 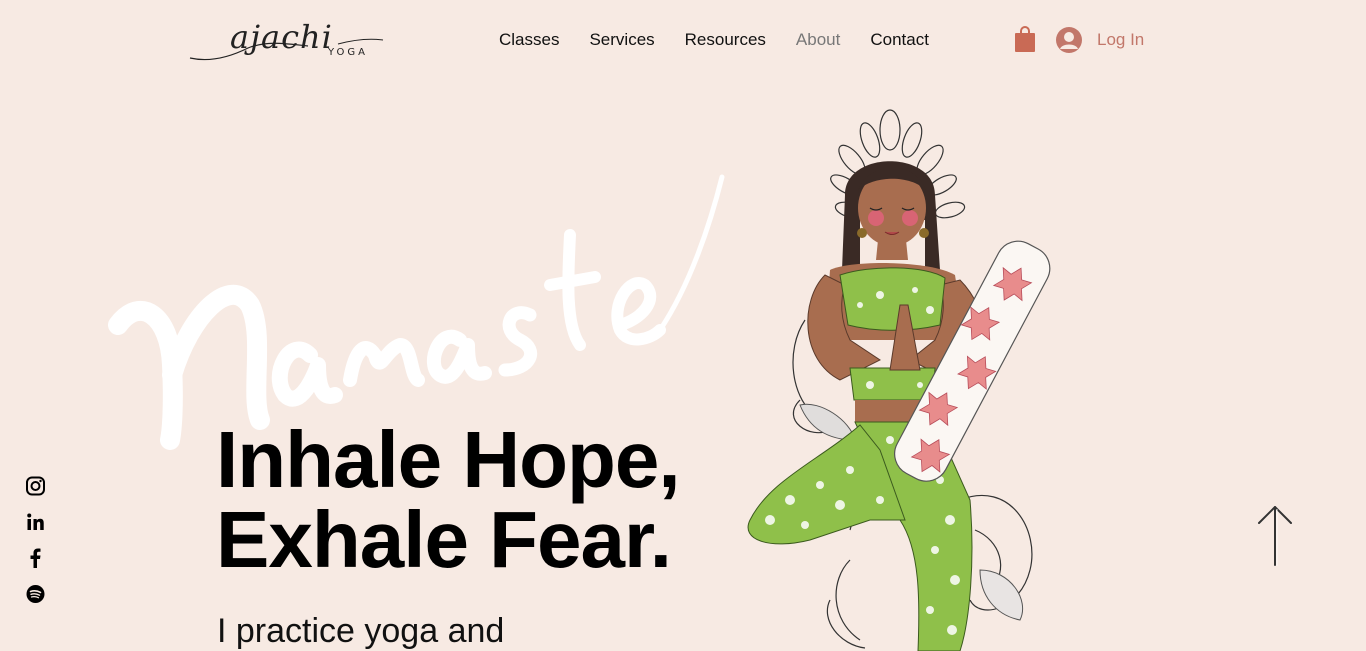 What do you see at coordinates (448, 459) in the screenshot?
I see `hero-headline-line-1: Inhale Hope,` at bounding box center [448, 459].